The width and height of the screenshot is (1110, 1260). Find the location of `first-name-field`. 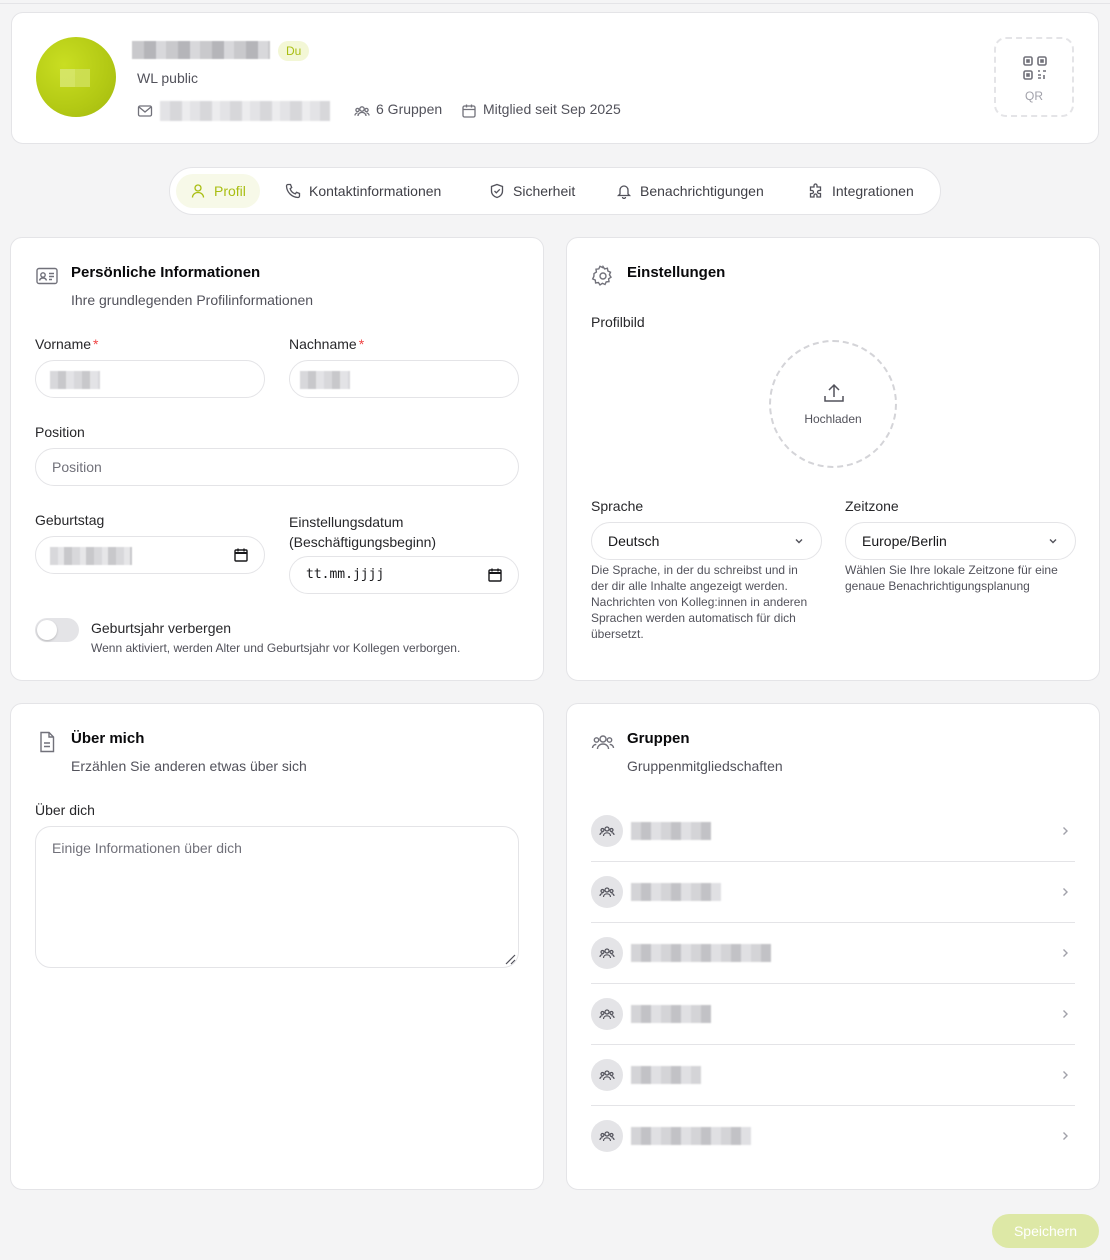

first-name-field is located at coordinates (150, 379).